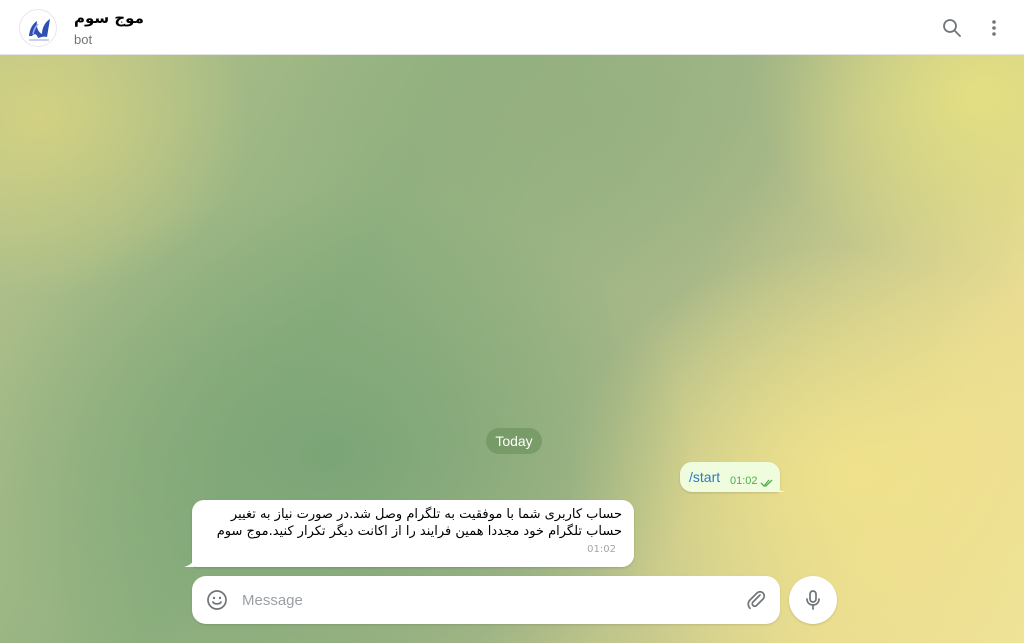 The height and width of the screenshot is (643, 1024). I want to click on microphone-icon, so click(813, 600).